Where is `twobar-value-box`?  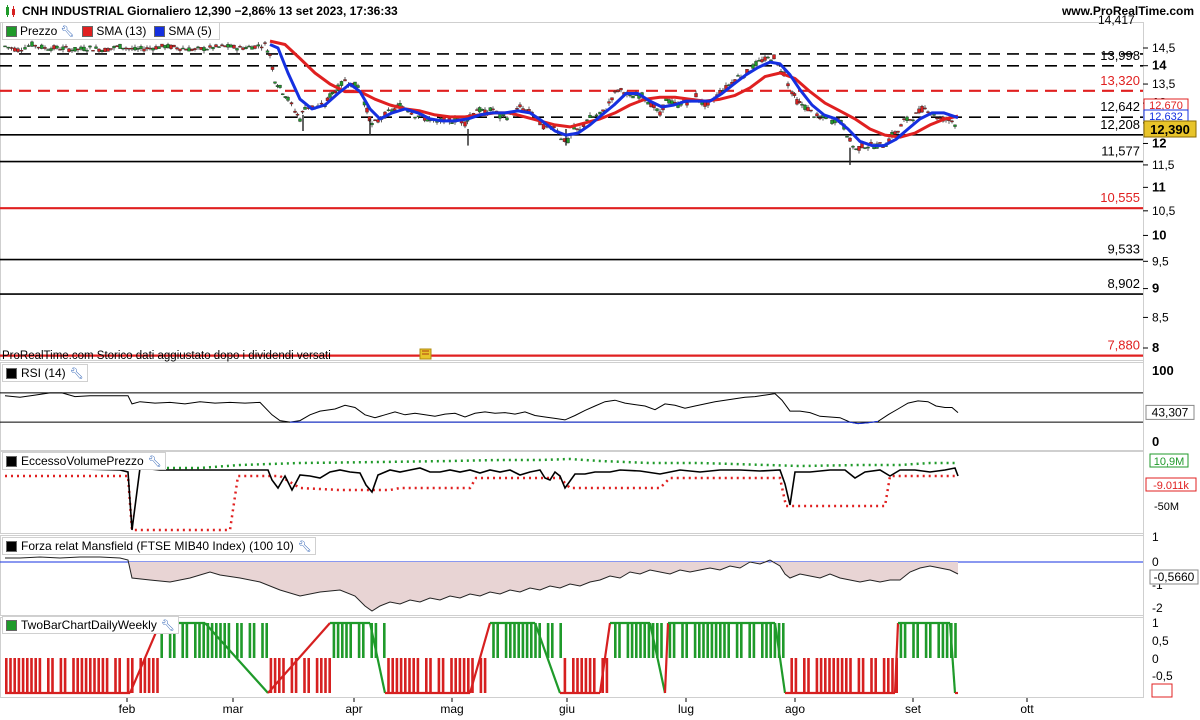
twobar-value-box is located at coordinates (1162, 690).